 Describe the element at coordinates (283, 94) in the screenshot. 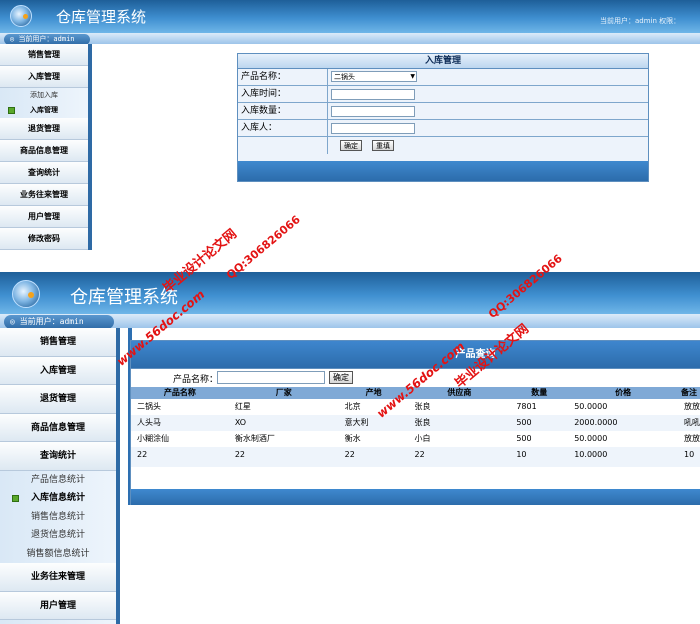

I see `time-label: 入库时间：` at that location.